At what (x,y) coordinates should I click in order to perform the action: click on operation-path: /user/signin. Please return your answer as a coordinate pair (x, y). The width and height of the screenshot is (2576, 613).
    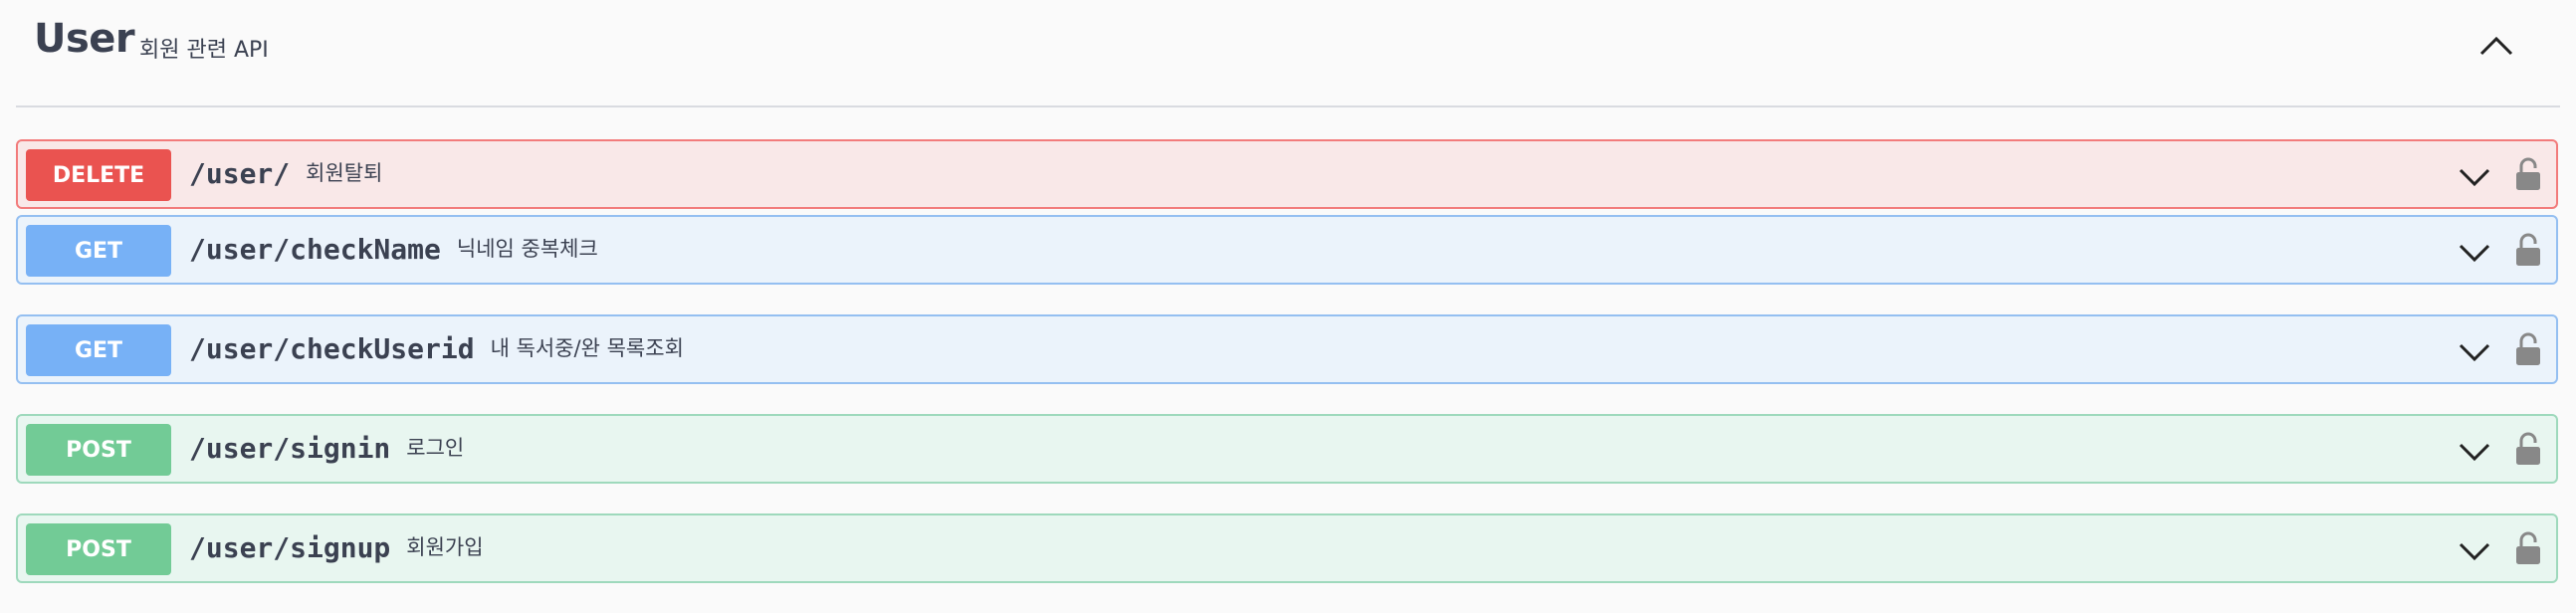
    Looking at the image, I should click on (290, 448).